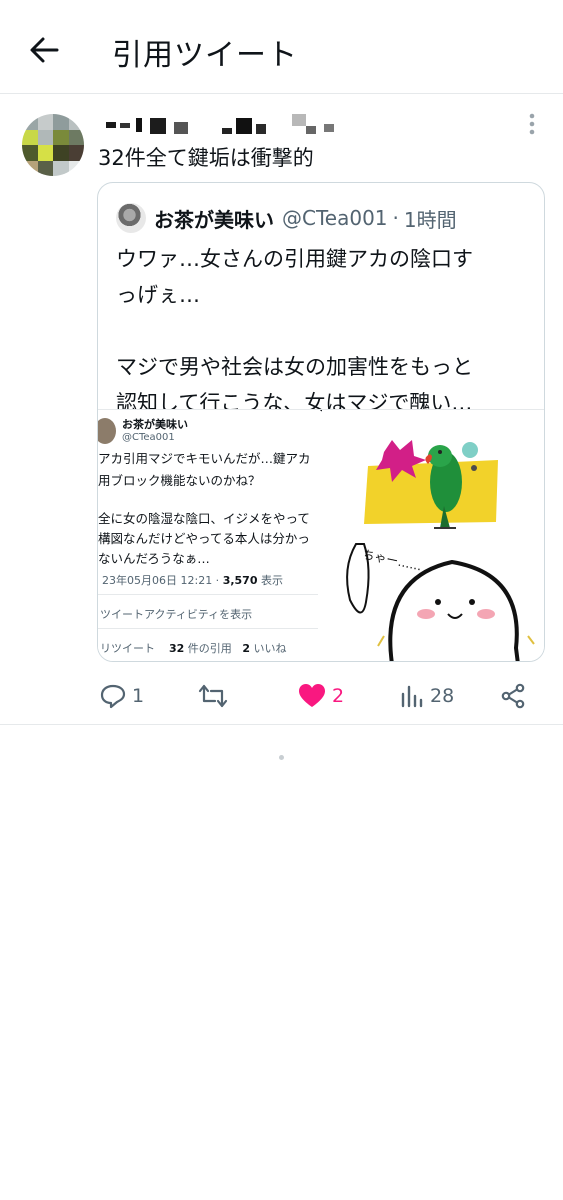 The height and width of the screenshot is (1200, 563). I want to click on screenshot-text-line: 構図なんだけどやってる本人は分かっ, so click(204, 538).